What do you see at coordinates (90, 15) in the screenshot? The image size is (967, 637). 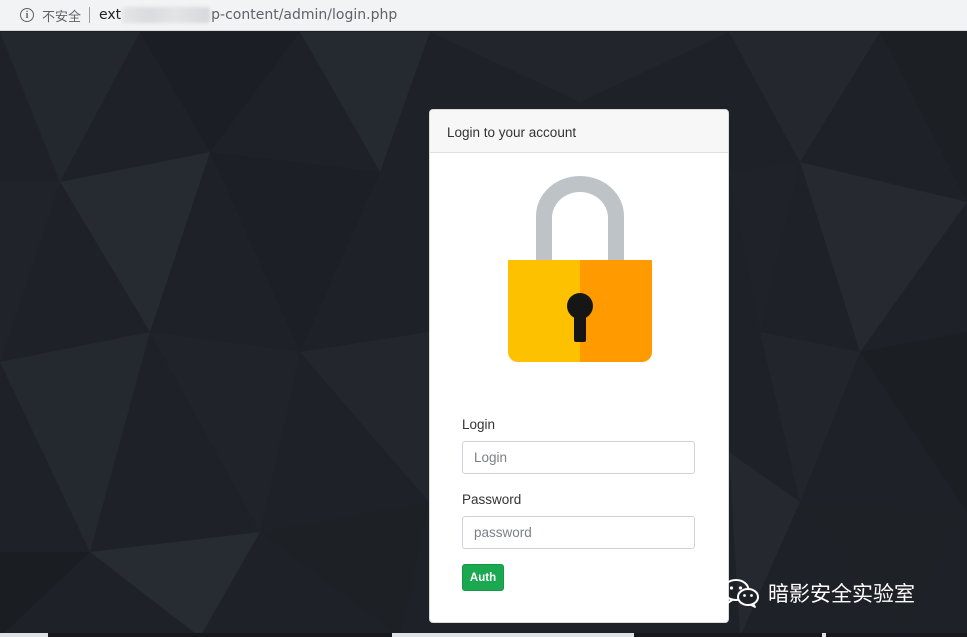 I see `url-separator` at bounding box center [90, 15].